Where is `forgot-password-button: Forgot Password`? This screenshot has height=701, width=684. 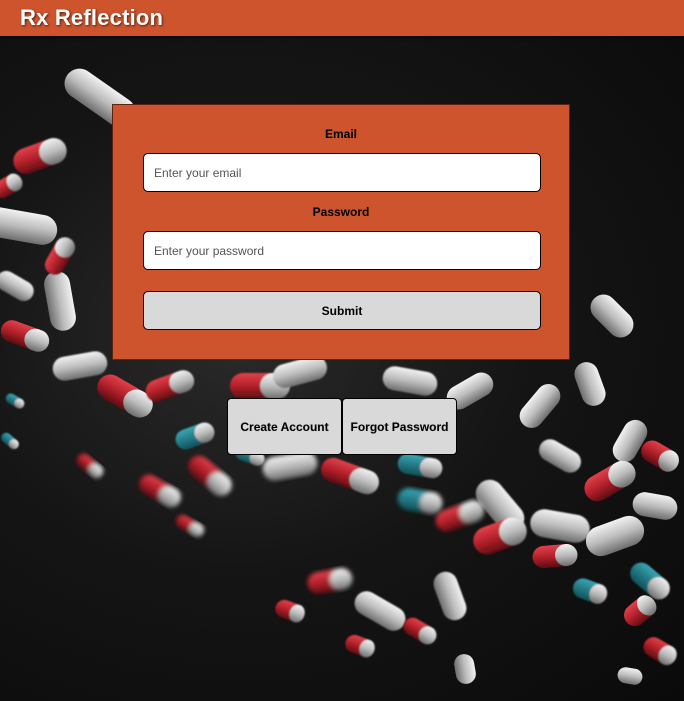
forgot-password-button: Forgot Password is located at coordinates (399, 426).